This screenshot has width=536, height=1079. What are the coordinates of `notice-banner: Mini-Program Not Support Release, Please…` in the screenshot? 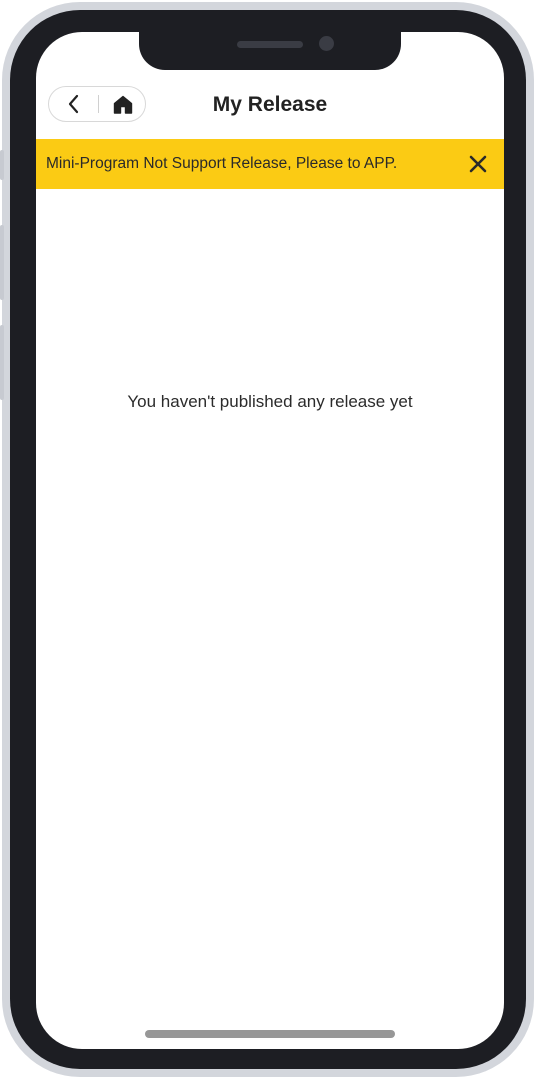 It's located at (270, 164).